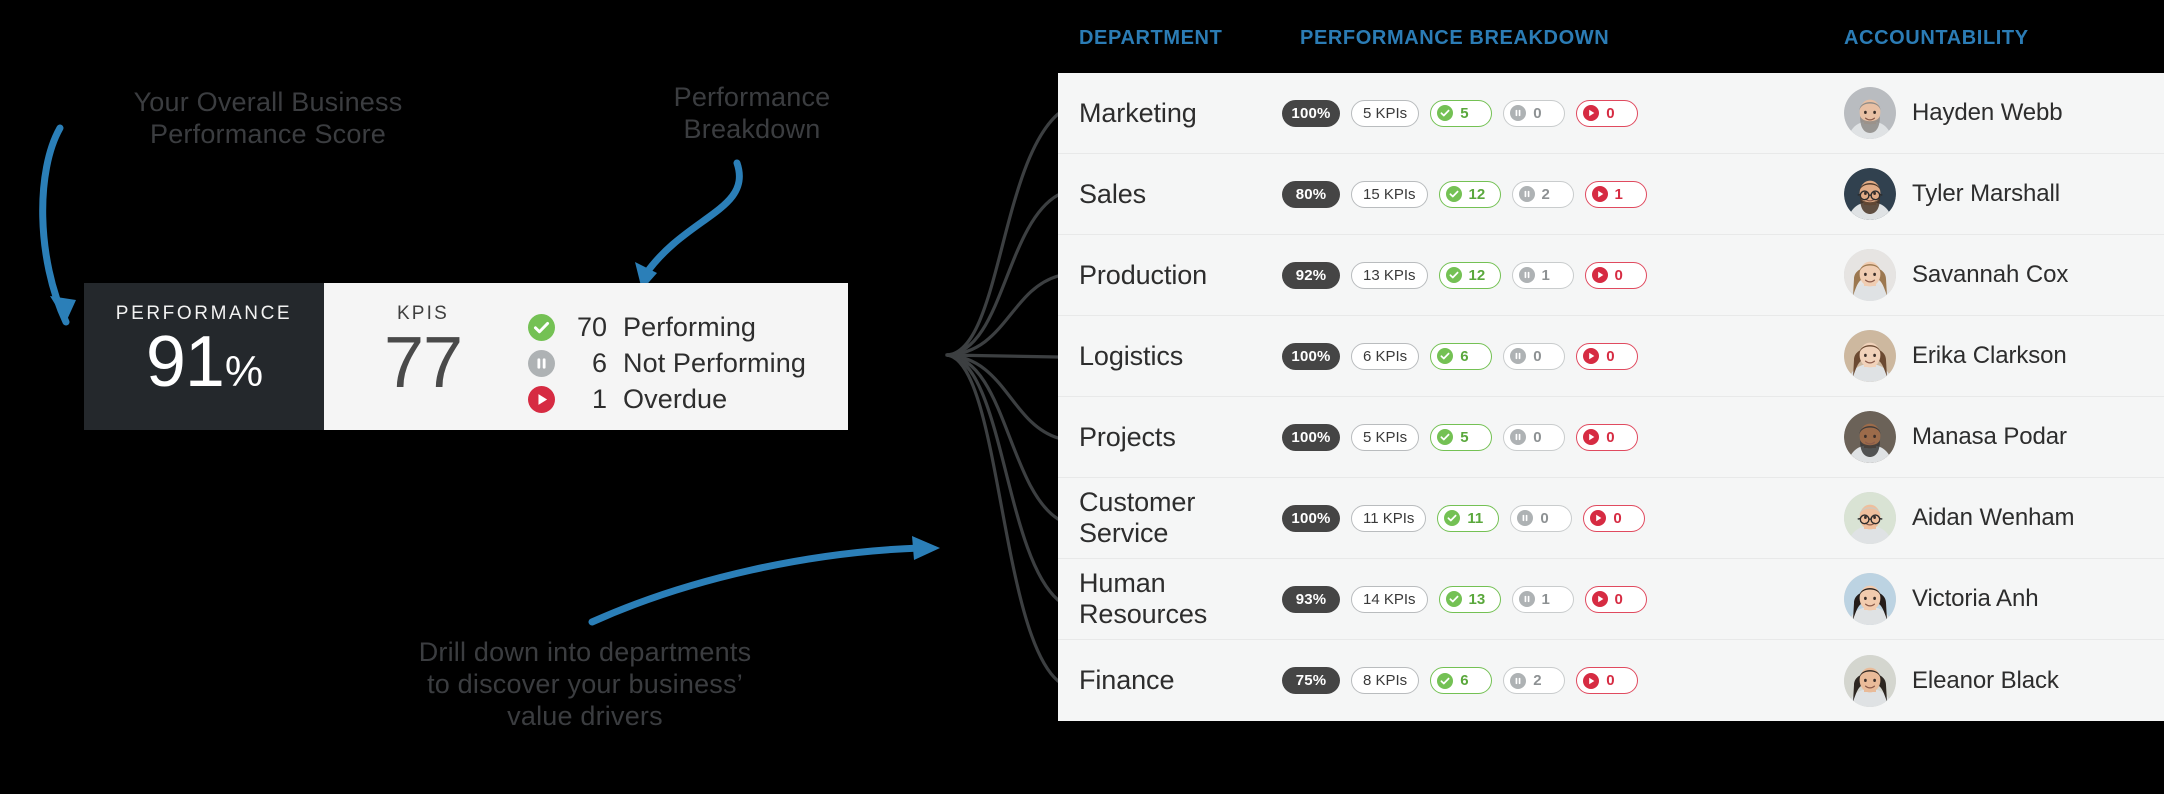  Describe the element at coordinates (1545, 275) in the screenshot. I see `not-performing-count: 1` at that location.